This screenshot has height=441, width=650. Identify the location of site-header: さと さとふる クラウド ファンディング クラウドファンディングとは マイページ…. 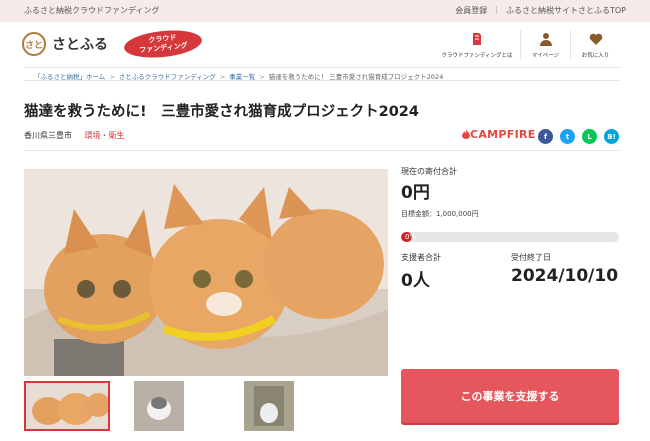
(325, 44).